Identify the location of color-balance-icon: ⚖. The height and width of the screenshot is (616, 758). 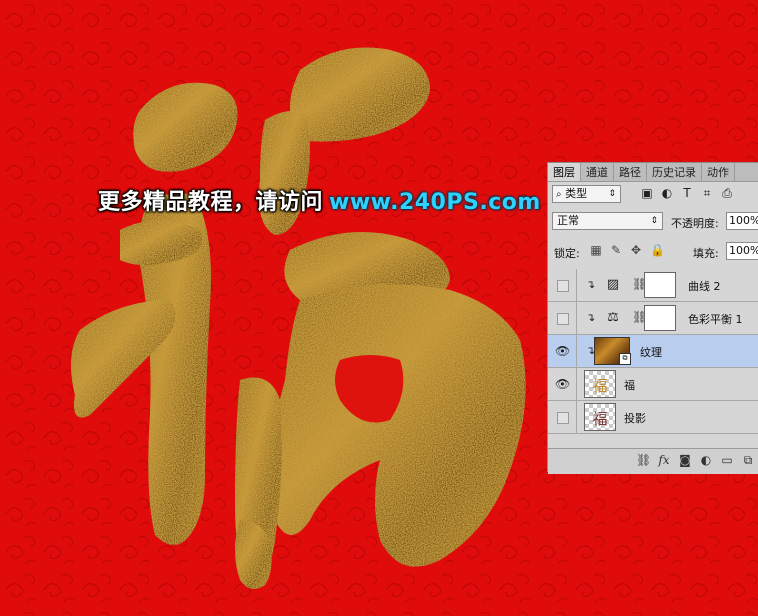
(613, 317).